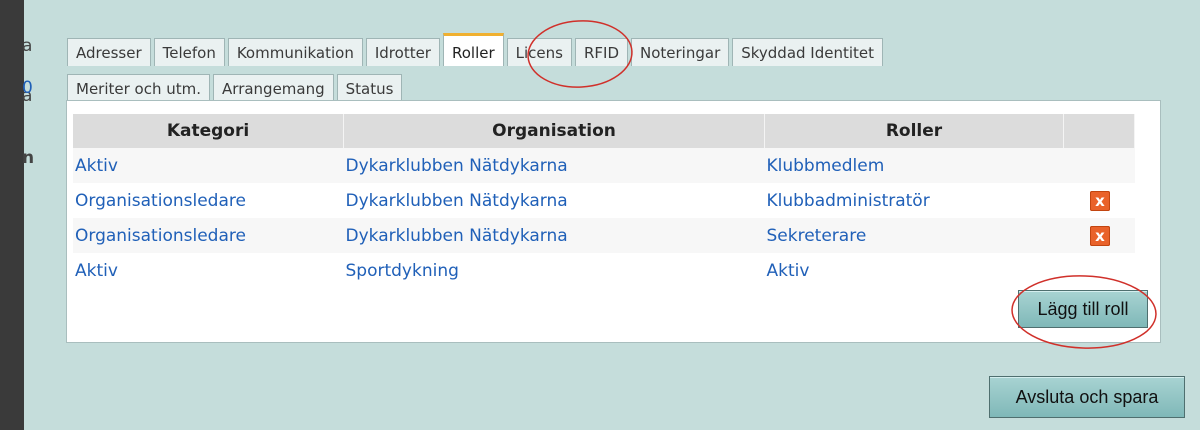 The width and height of the screenshot is (1200, 430). What do you see at coordinates (139, 88) in the screenshot?
I see `tab-meriter: Meriter och utm.` at bounding box center [139, 88].